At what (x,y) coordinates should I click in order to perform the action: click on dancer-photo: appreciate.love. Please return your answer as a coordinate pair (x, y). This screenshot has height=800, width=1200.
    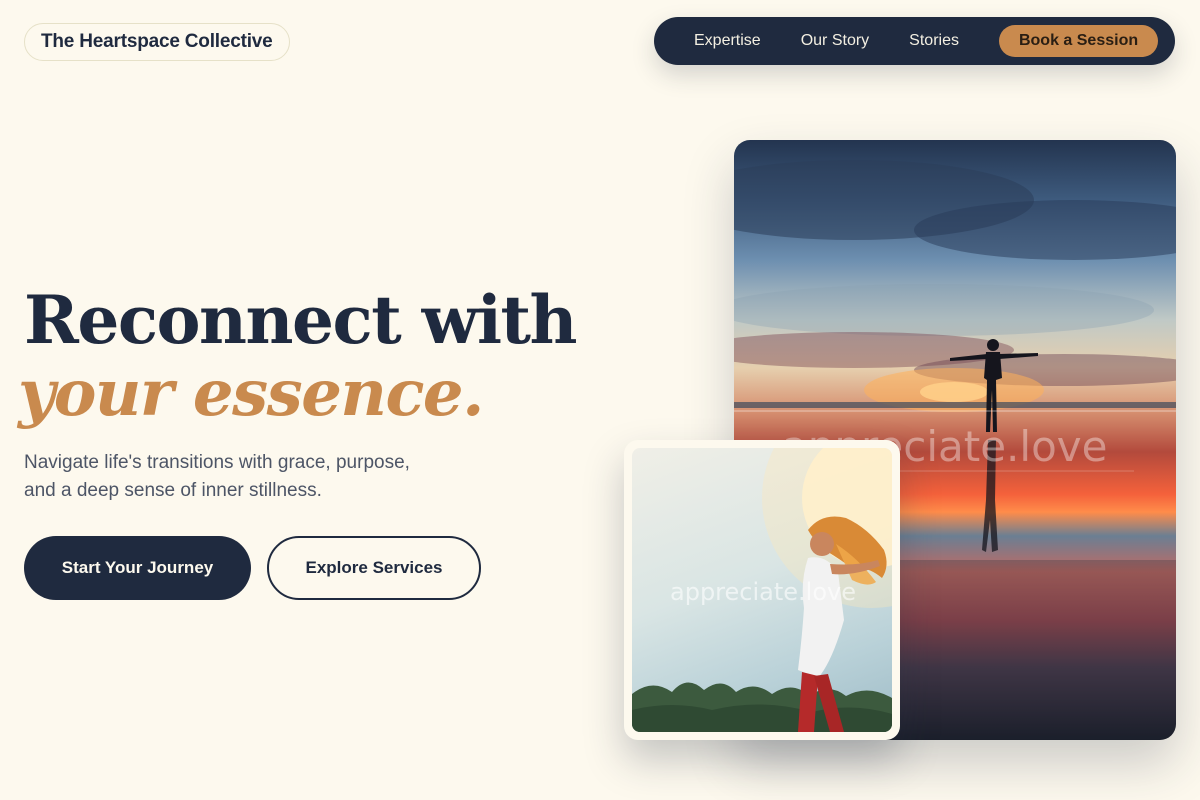
    Looking at the image, I should click on (762, 590).